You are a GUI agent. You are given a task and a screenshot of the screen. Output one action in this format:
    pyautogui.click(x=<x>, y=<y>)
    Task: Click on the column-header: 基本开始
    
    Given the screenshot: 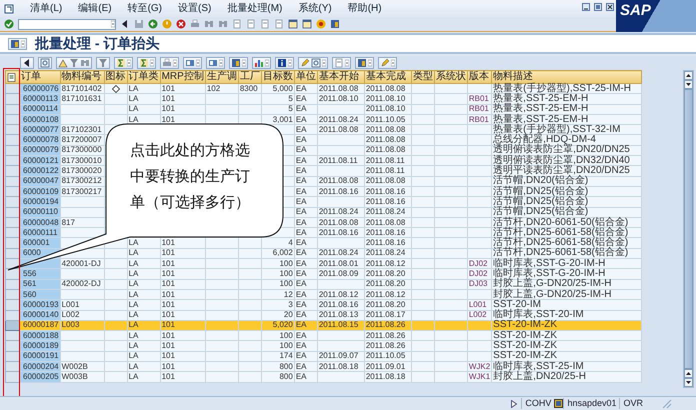 What is the action you would take?
    pyautogui.click(x=340, y=77)
    